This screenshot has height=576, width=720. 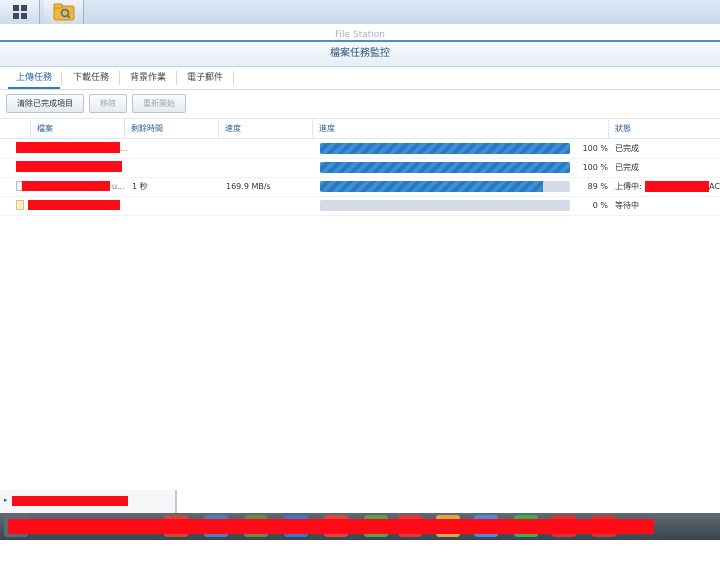 I want to click on page-footer-space, so click(x=360, y=558).